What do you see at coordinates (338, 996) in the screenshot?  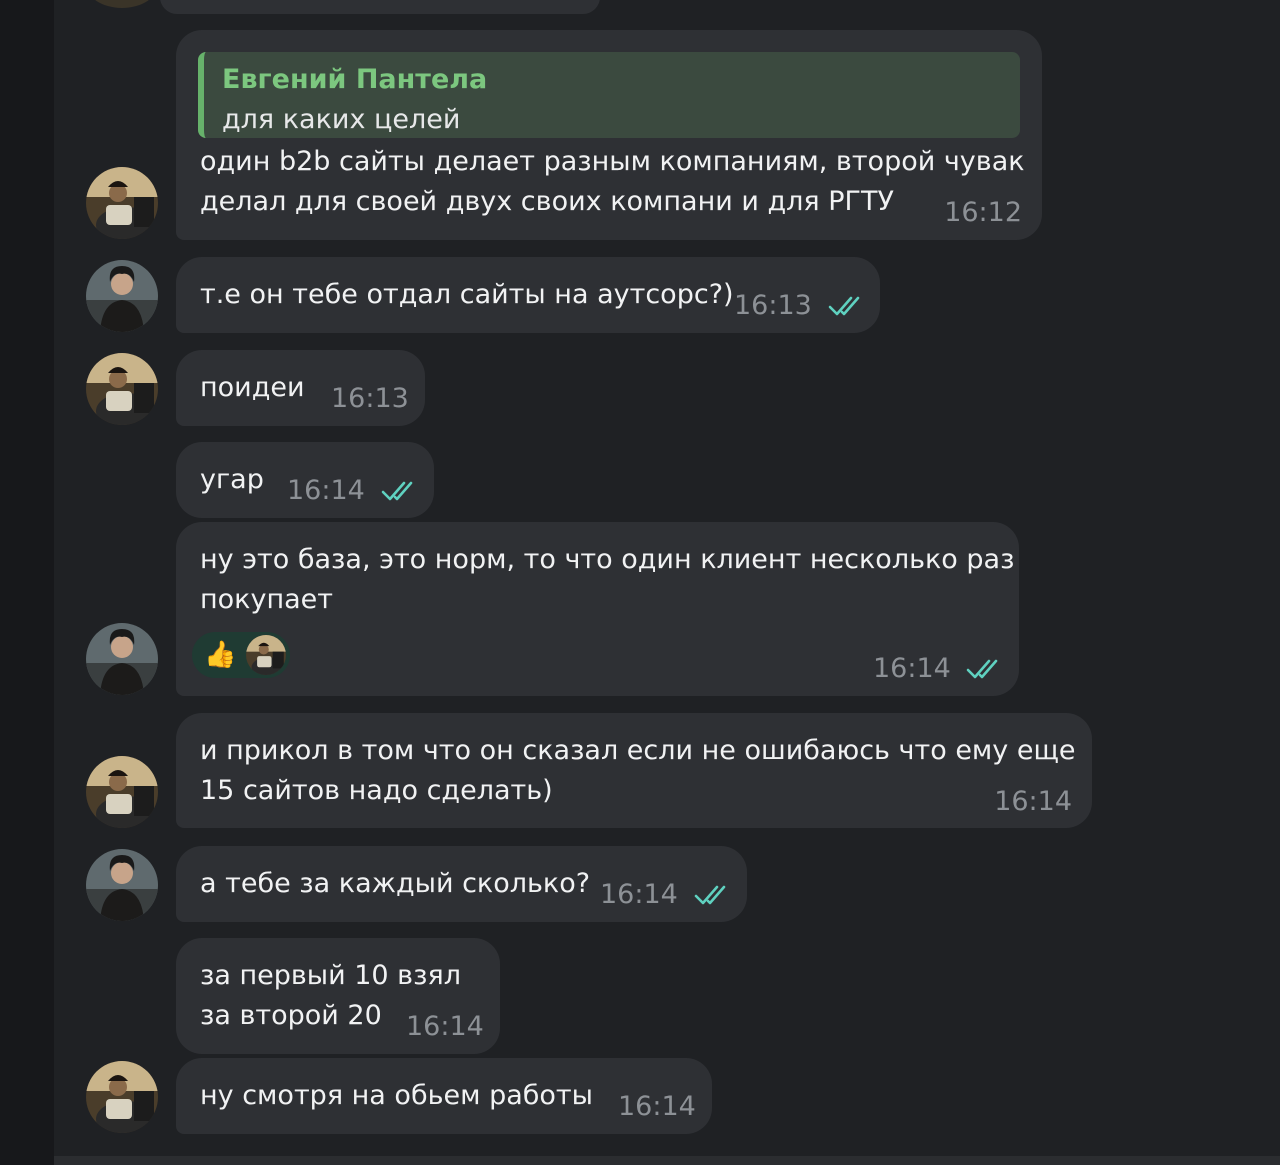 I see `message-bubble: за первый 10 взял за второй 20 16:14` at bounding box center [338, 996].